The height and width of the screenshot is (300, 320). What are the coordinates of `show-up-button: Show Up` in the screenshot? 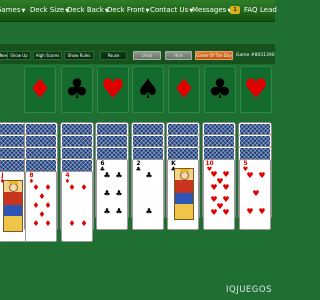 It's located at (19, 55).